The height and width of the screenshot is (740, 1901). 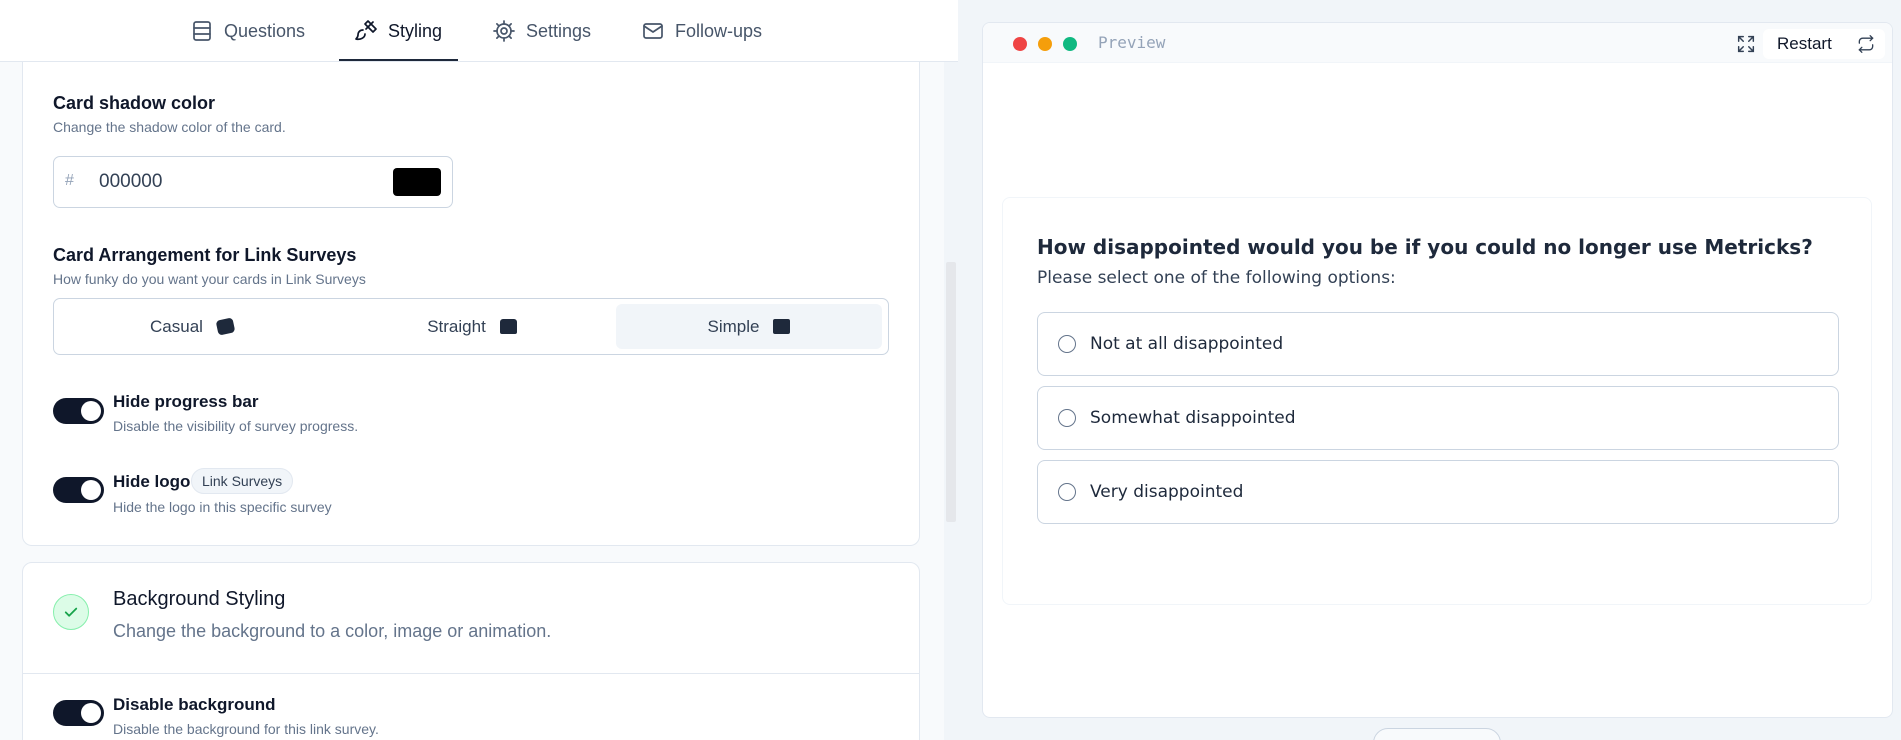 I want to click on questions-icon, so click(x=202, y=31).